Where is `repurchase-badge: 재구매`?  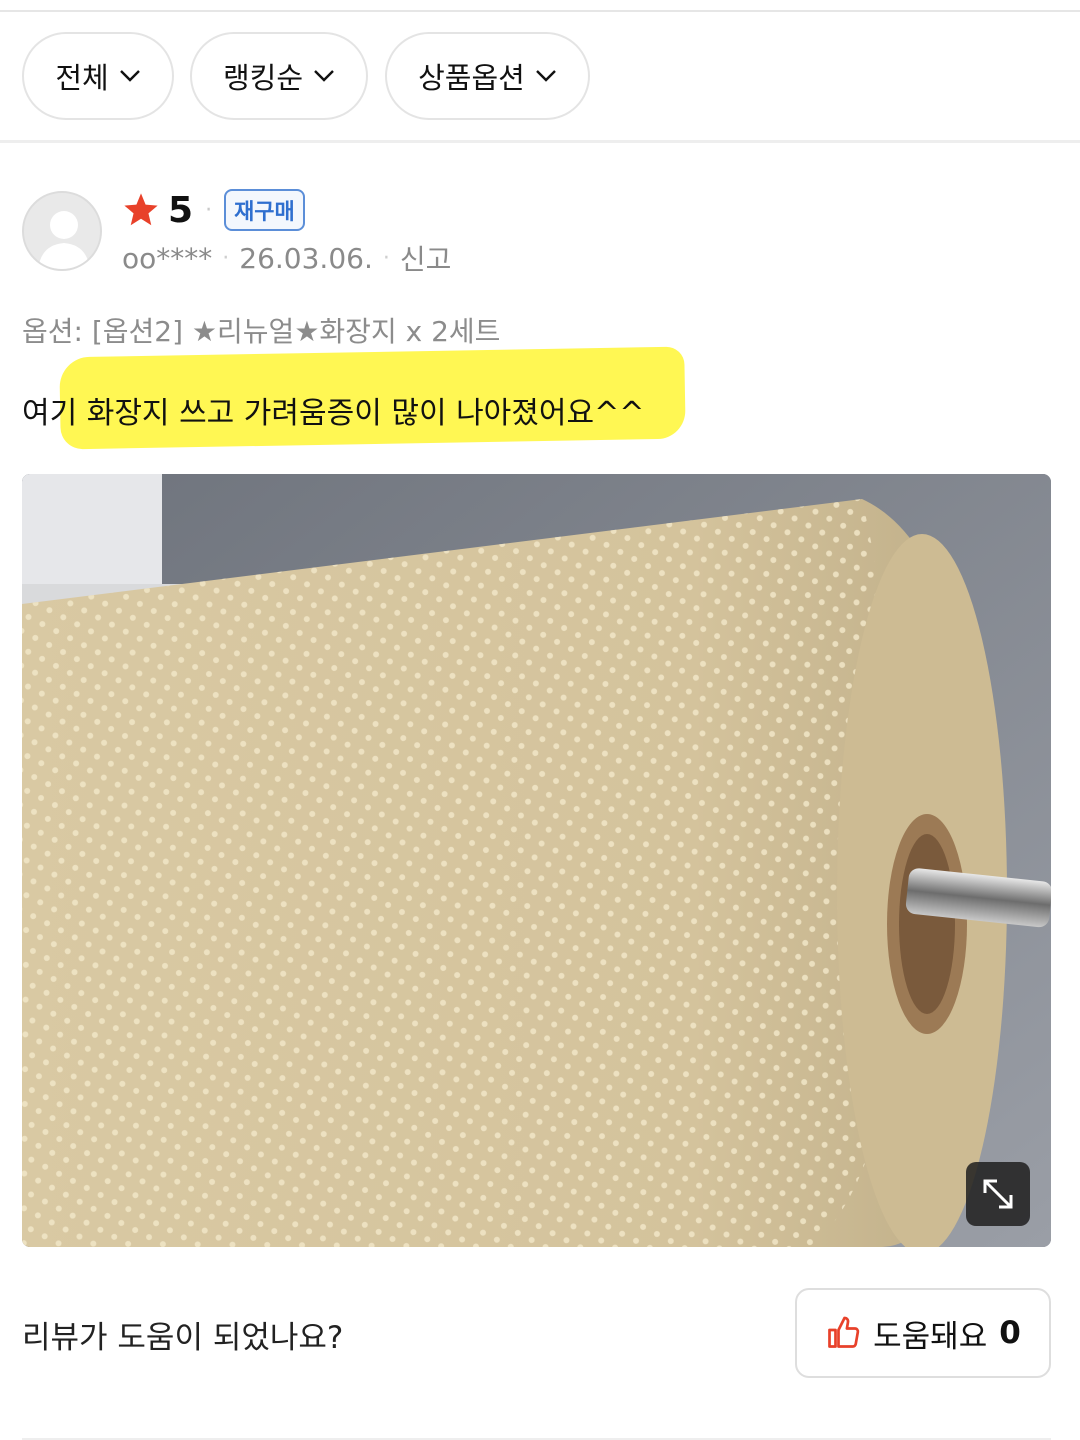
repurchase-badge: 재구매 is located at coordinates (264, 210).